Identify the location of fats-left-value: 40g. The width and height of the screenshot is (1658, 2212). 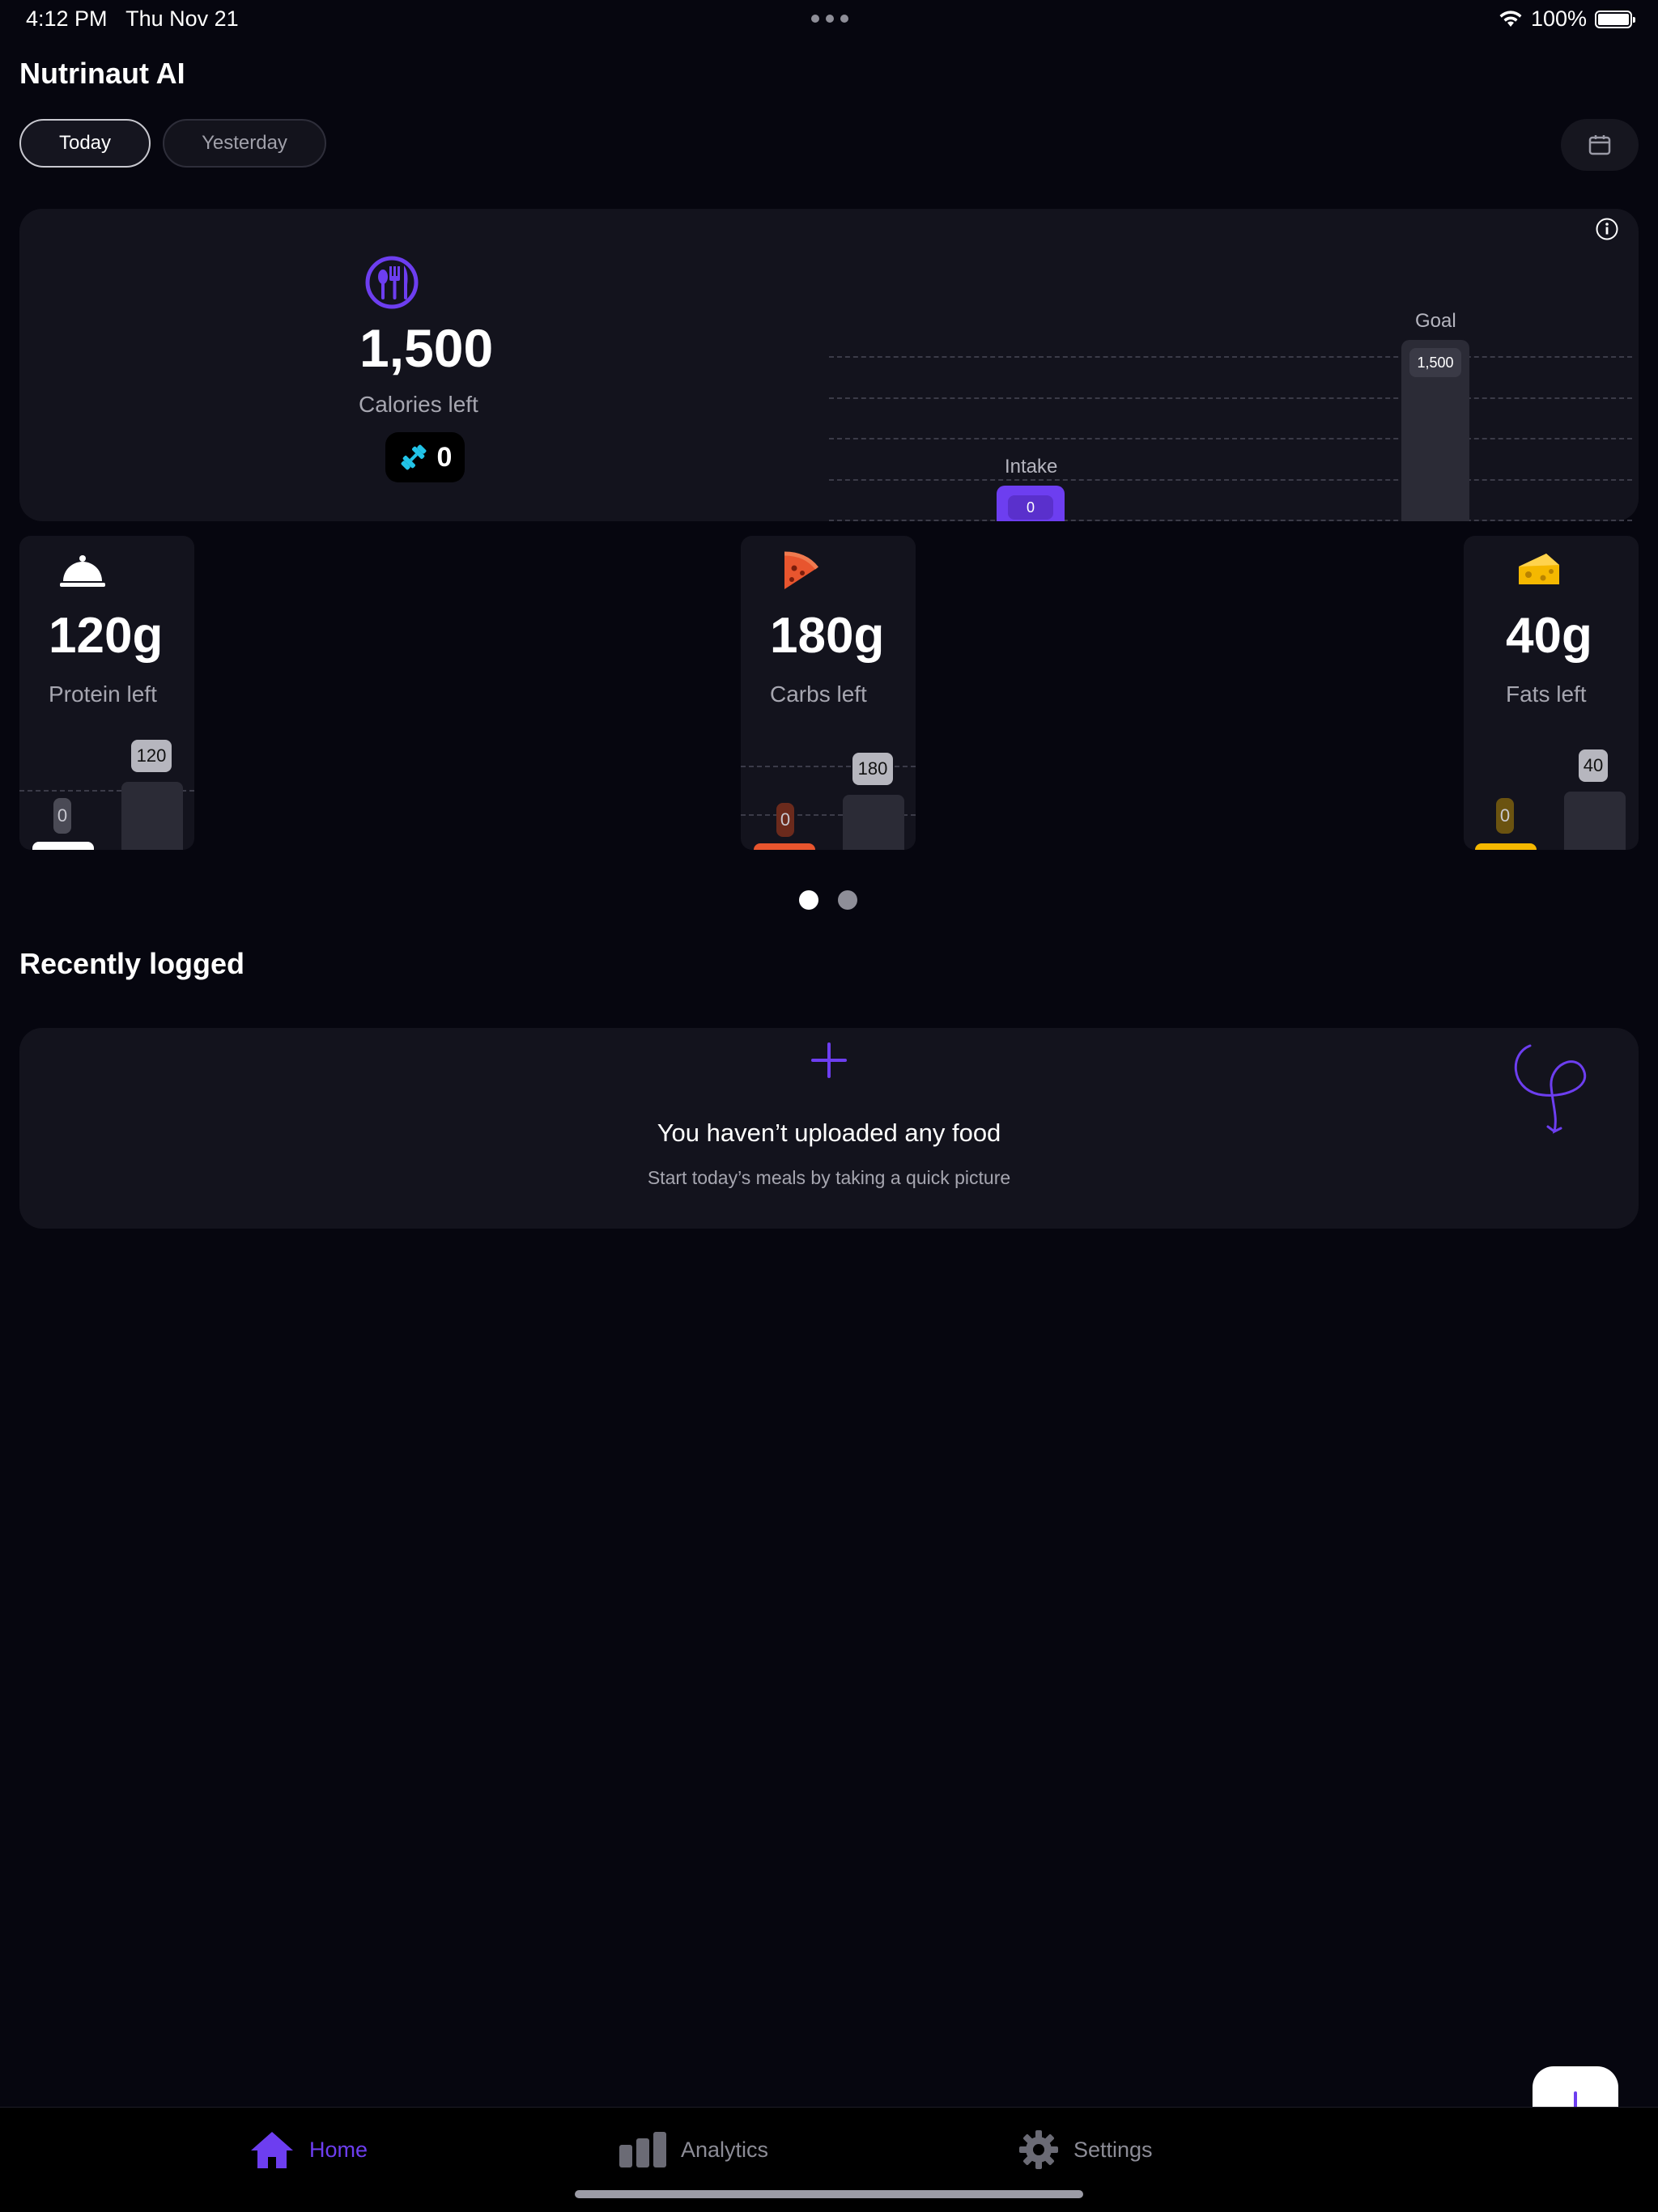
(1549, 636).